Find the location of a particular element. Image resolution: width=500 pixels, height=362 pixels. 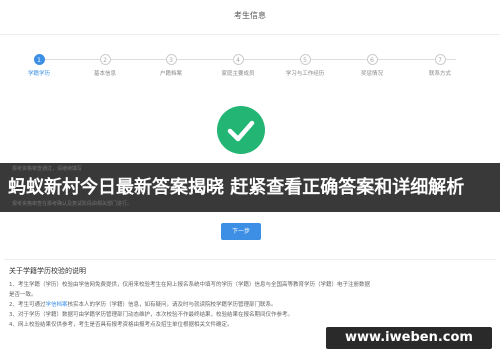

step-number: 2 is located at coordinates (105, 59).